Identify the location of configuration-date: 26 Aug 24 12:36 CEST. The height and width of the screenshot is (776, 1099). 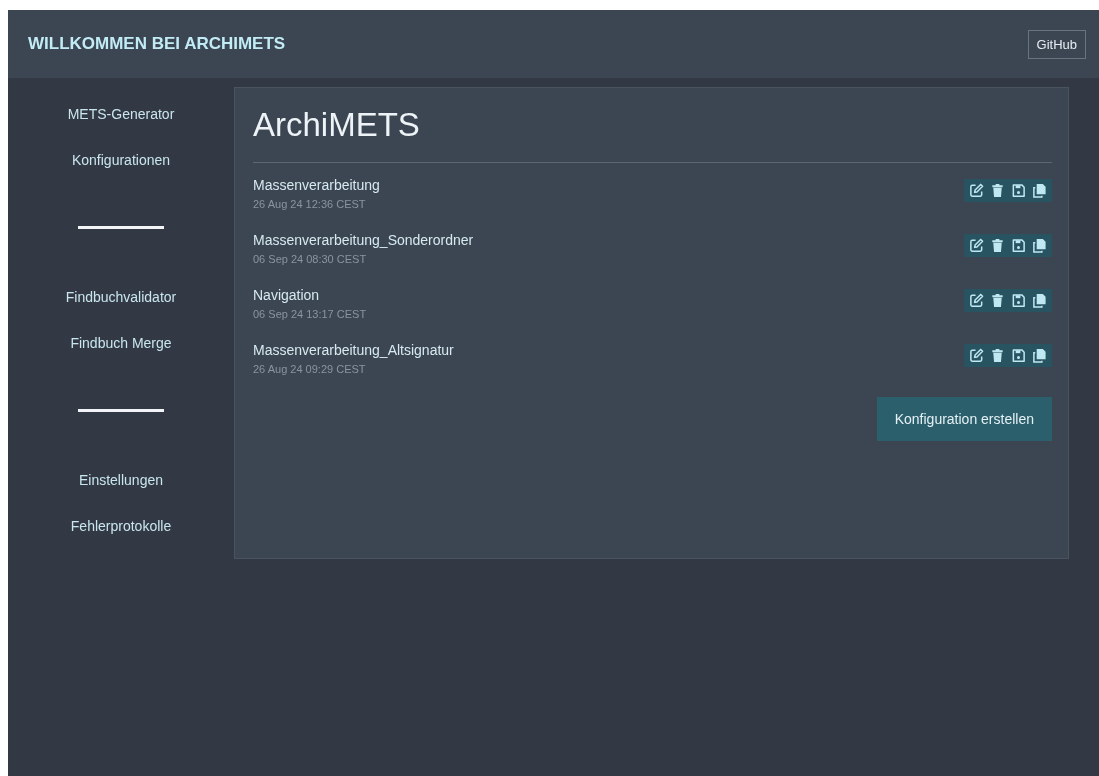
(310, 204).